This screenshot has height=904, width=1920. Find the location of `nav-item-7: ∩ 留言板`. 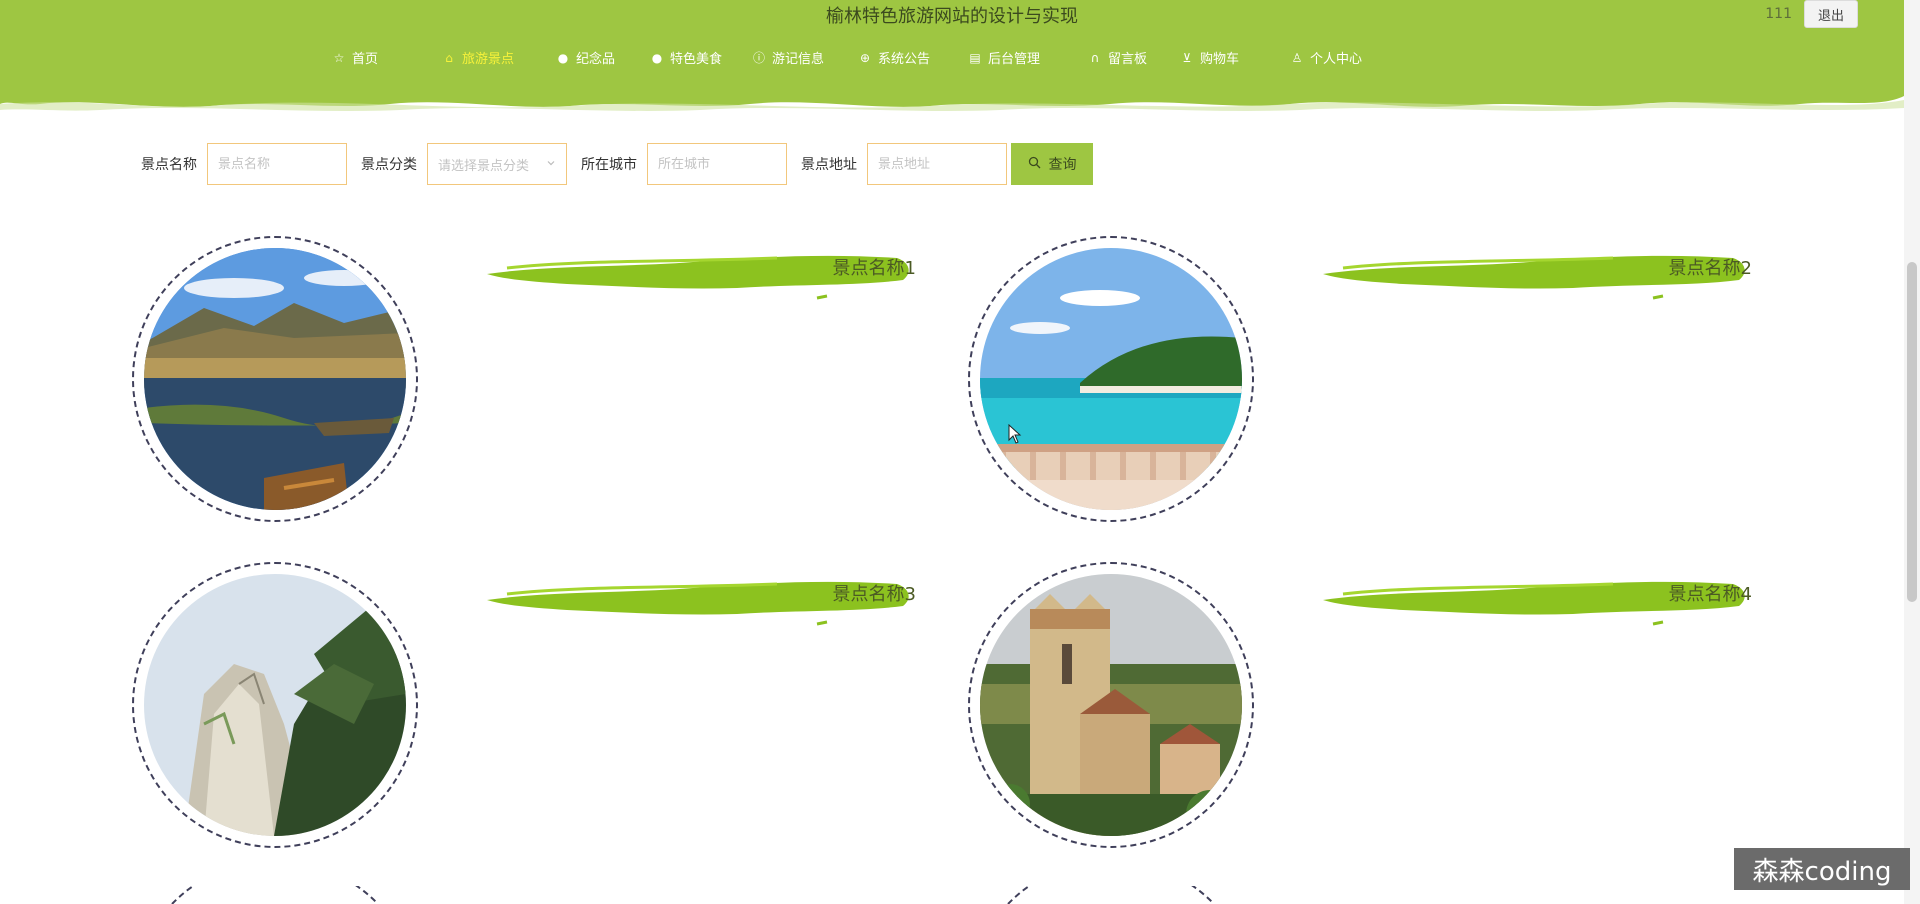

nav-item-7: ∩ 留言板 is located at coordinates (1118, 58).